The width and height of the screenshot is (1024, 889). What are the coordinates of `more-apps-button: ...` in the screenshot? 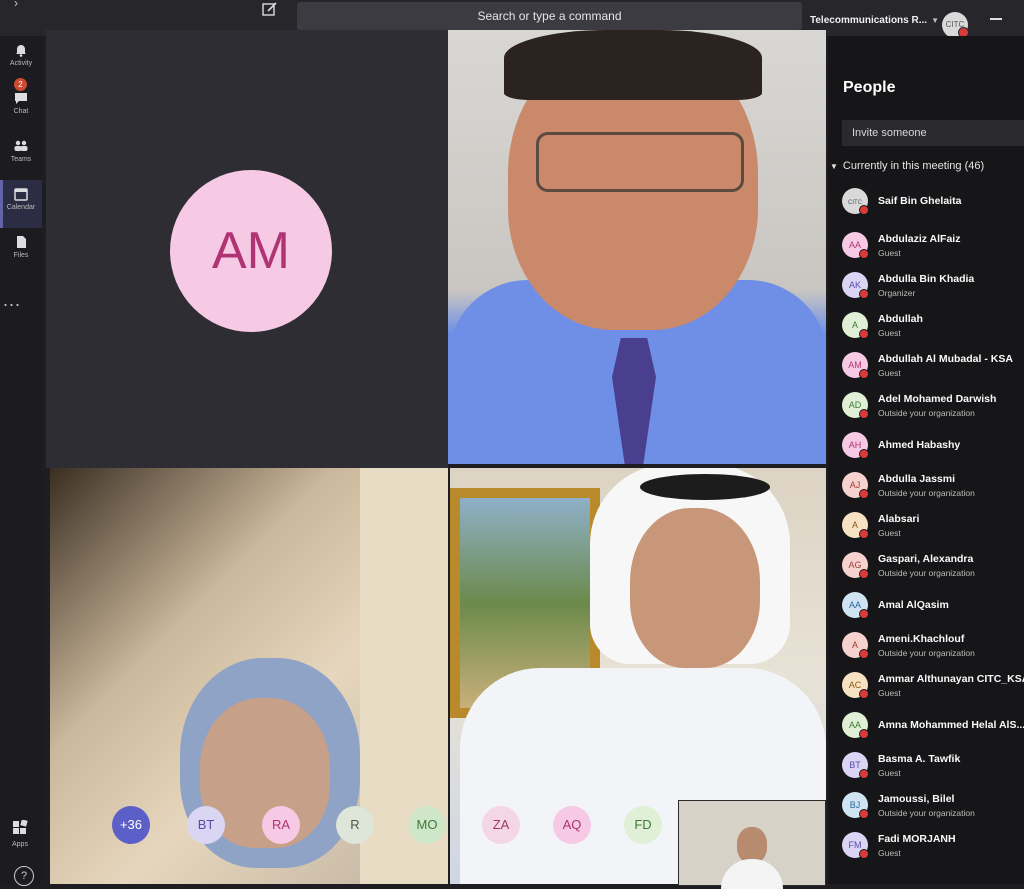 It's located at (12, 300).